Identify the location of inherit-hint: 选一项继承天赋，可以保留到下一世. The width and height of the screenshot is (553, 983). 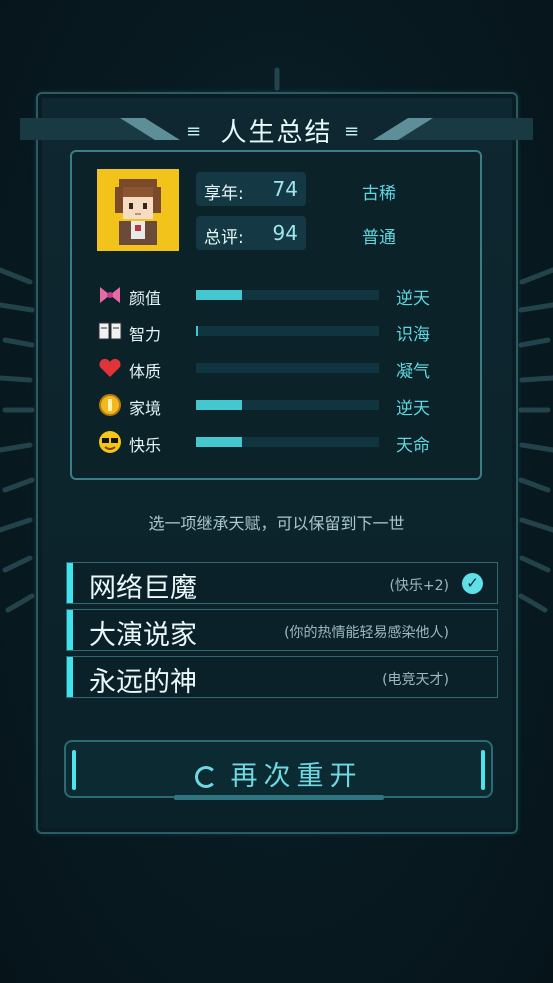
(276, 523).